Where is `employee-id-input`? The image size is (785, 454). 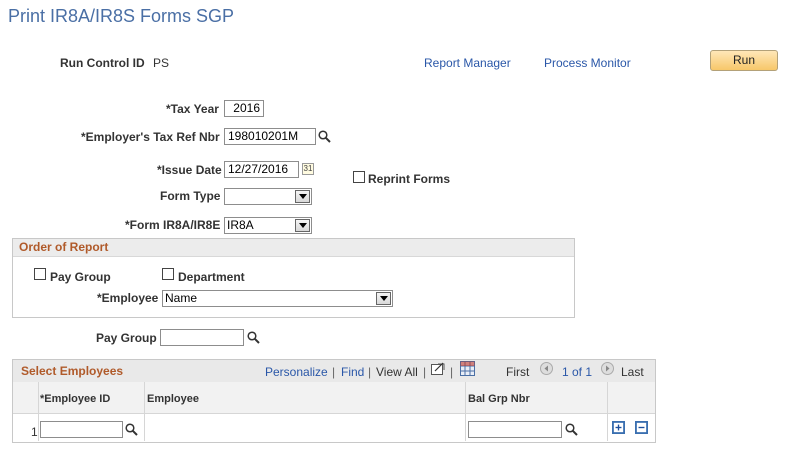
employee-id-input is located at coordinates (81, 429).